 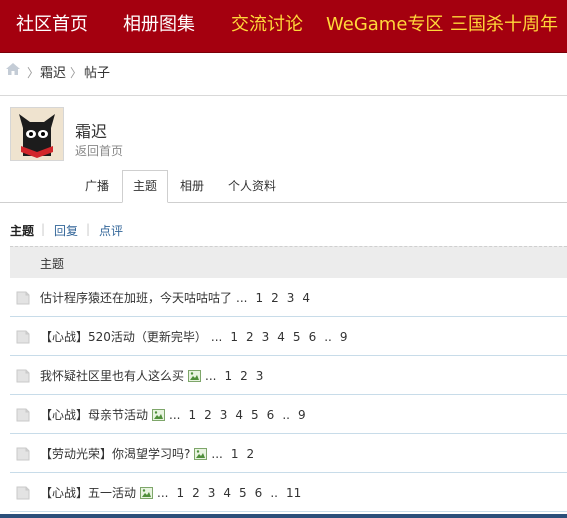 I want to click on table-row: 我怀疑社区里也有人这么买... 1 2 3, so click(x=288, y=375).